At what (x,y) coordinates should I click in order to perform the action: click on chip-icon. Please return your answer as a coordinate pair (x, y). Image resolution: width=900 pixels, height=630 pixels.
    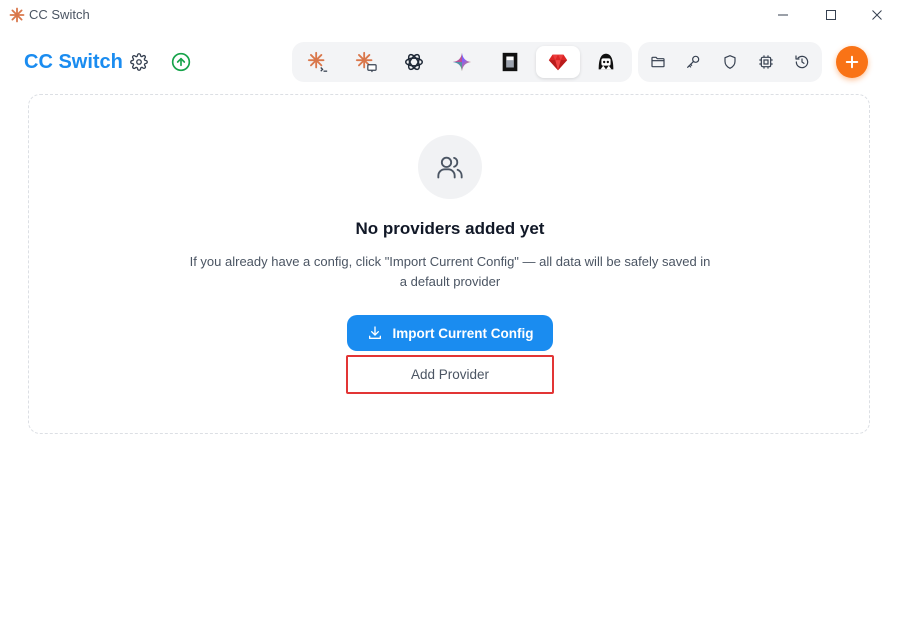
    Looking at the image, I should click on (766, 62).